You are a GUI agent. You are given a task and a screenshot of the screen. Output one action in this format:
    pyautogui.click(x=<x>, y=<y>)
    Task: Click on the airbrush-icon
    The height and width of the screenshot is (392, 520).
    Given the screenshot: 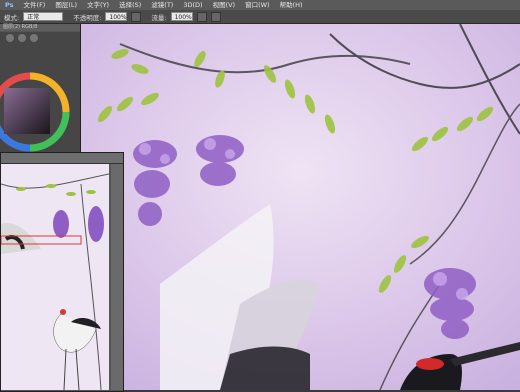 What is the action you would take?
    pyautogui.click(x=201, y=16)
    